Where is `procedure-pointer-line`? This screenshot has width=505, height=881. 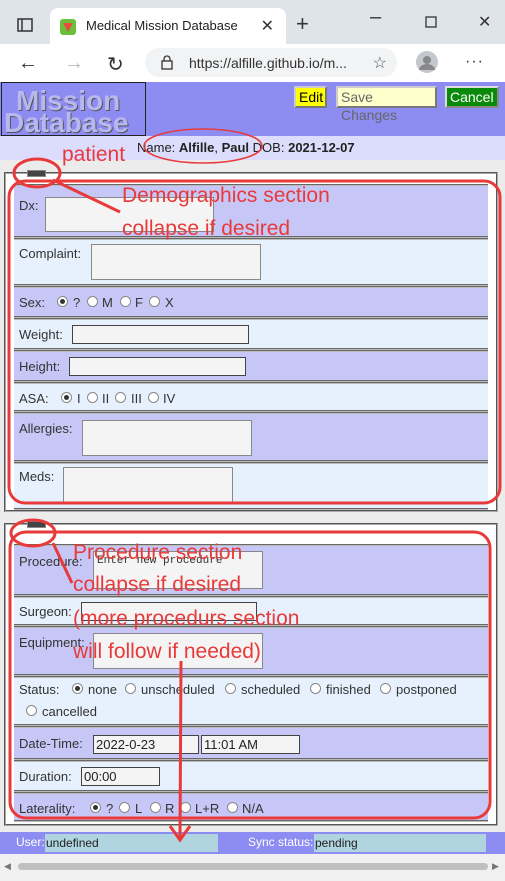 procedure-pointer-line is located at coordinates (62, 563).